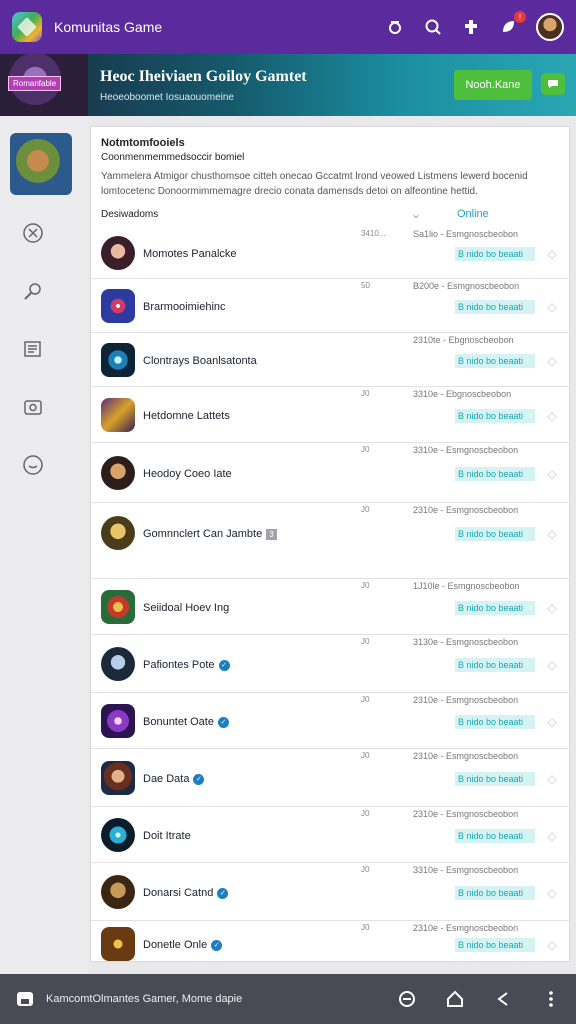  I want to click on game-name: Donetle Onle ✓, so click(183, 945).